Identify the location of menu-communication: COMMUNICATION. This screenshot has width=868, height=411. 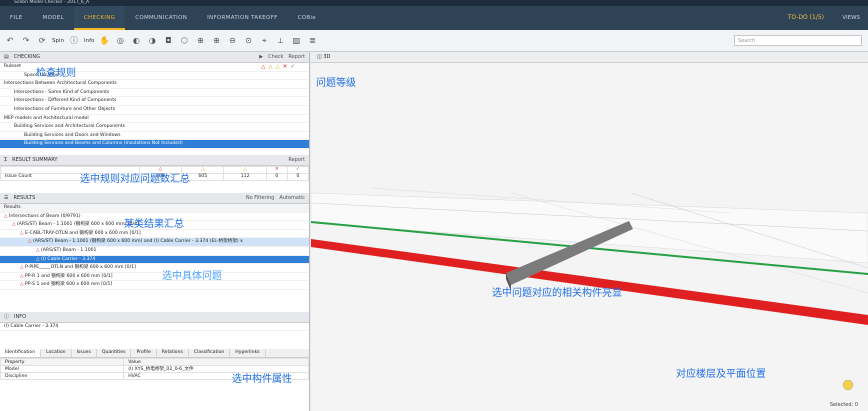
(161, 18).